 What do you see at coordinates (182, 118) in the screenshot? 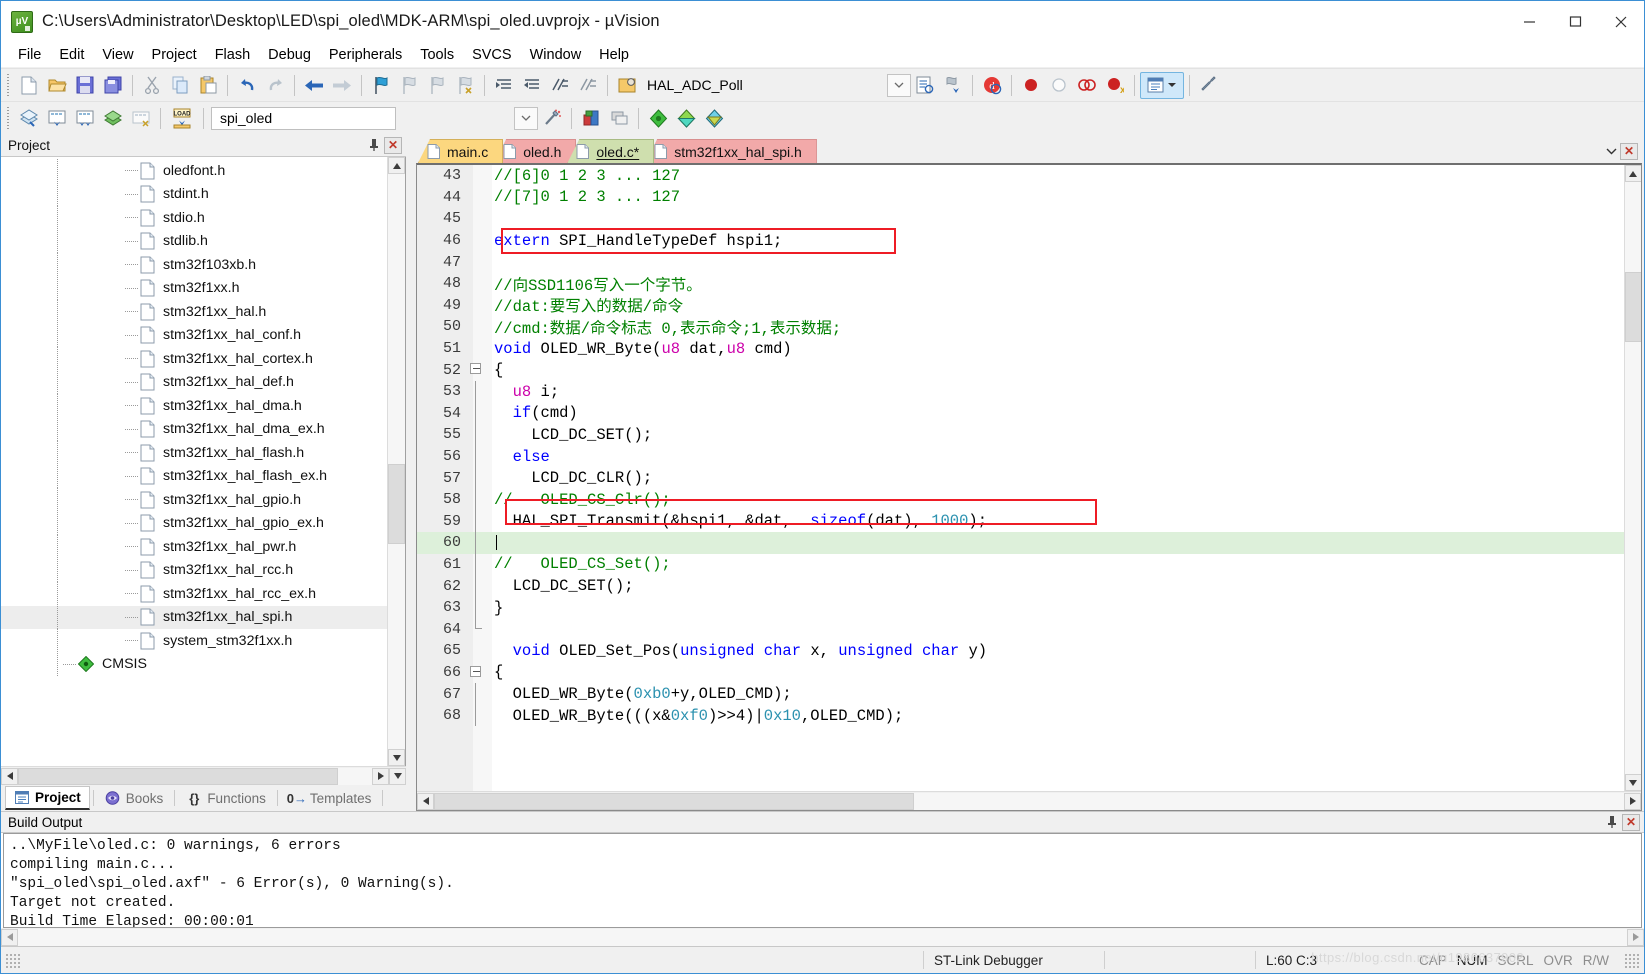
I see `download-icon: LOAD` at bounding box center [182, 118].